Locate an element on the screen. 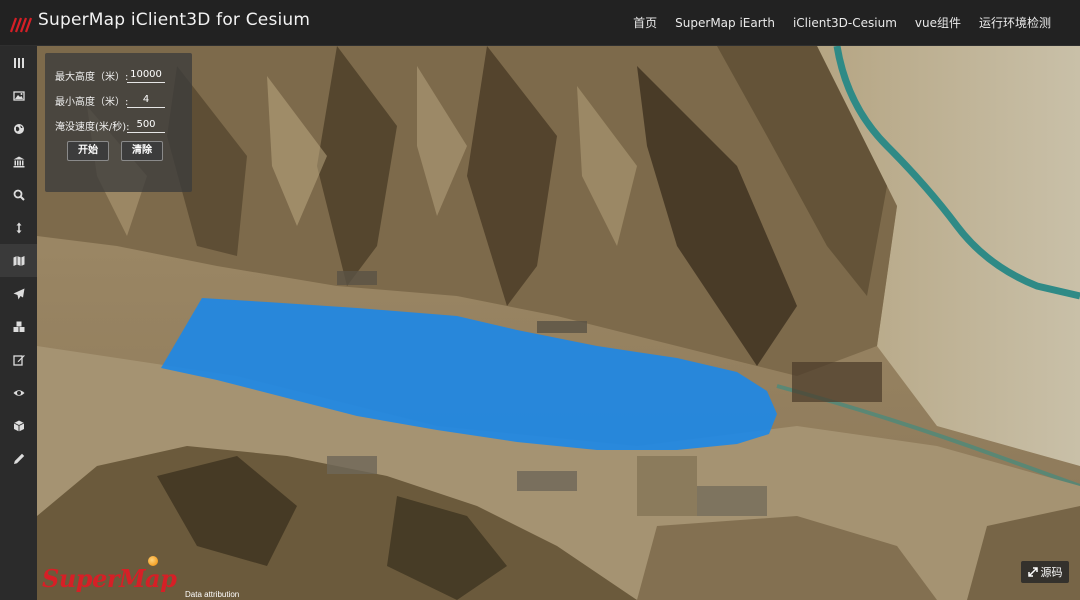 The height and width of the screenshot is (600, 1080). globe-icon is located at coordinates (18, 128).